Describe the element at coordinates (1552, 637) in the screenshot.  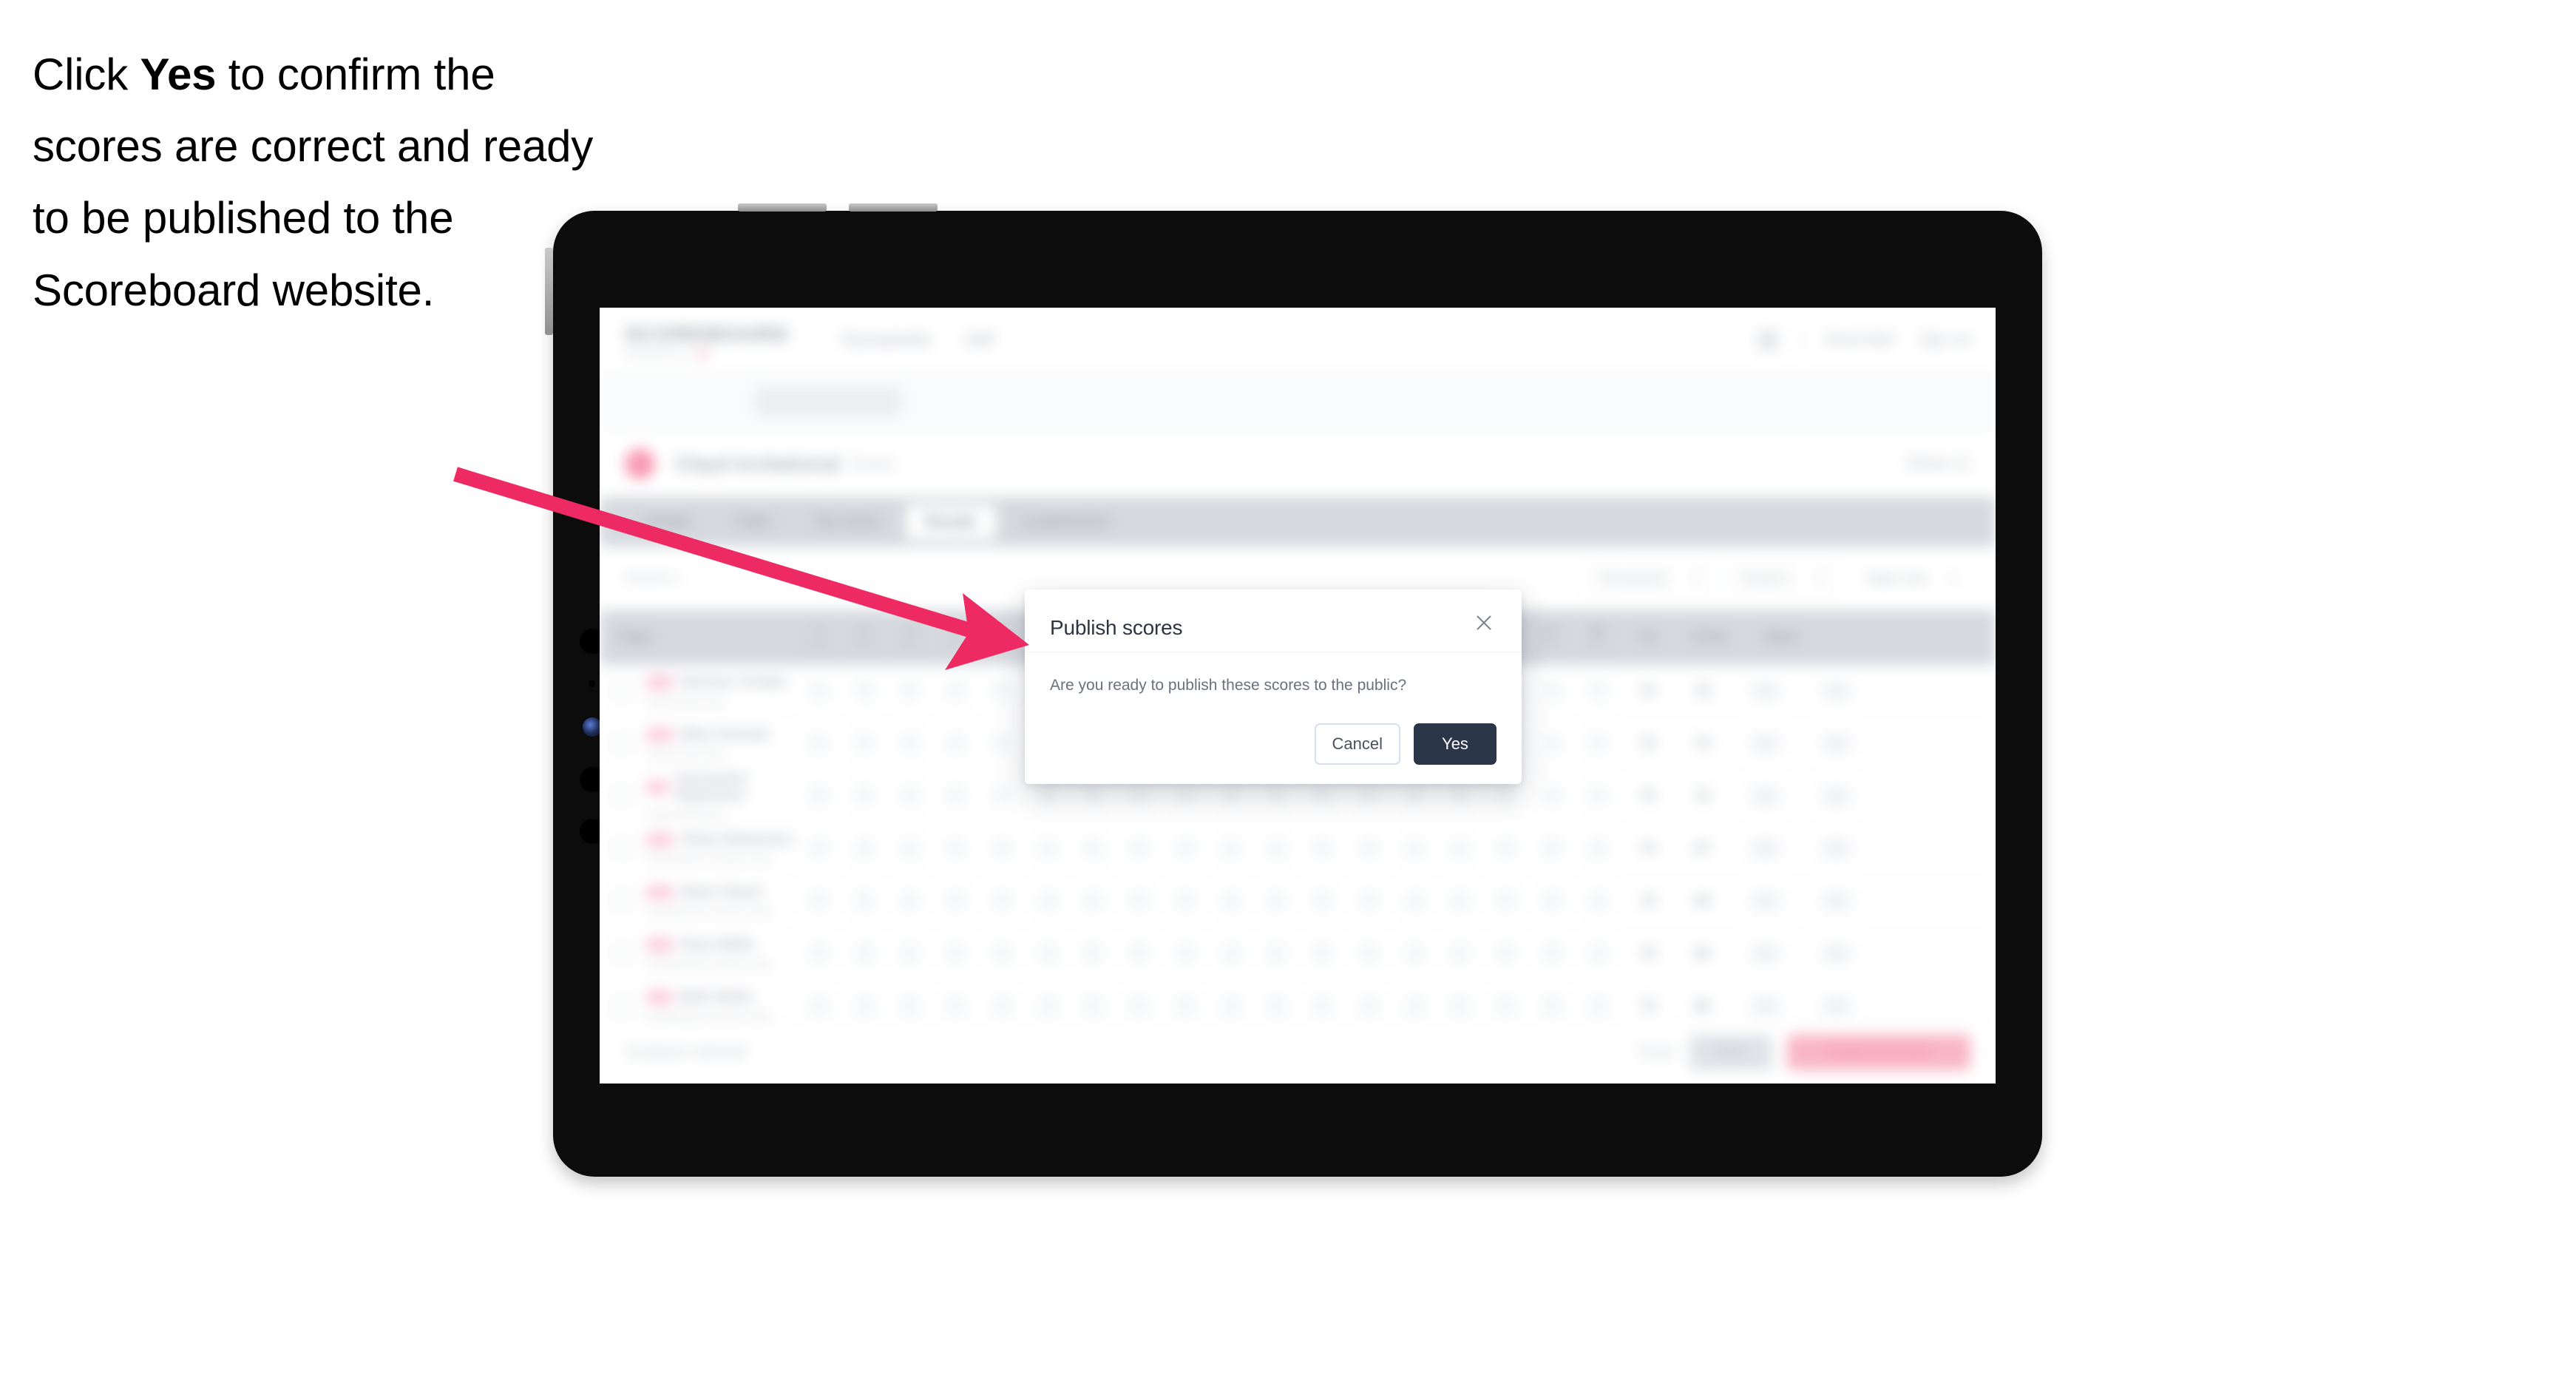
I see `column-header: 17 Par 5` at that location.